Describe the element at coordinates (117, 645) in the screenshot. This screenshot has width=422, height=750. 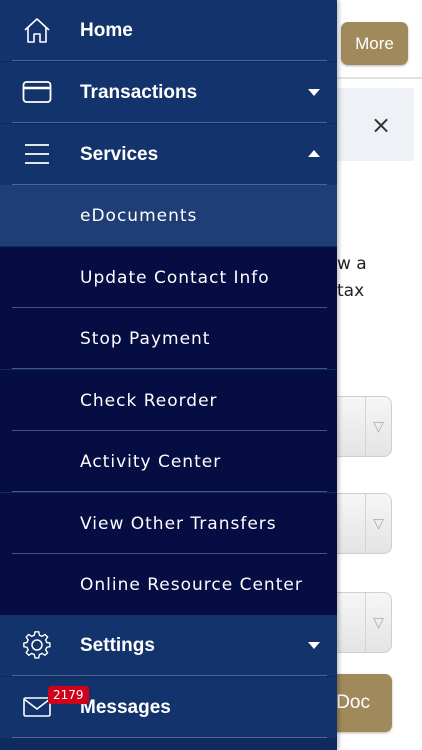
I see `menu-item-label: Settings` at that location.